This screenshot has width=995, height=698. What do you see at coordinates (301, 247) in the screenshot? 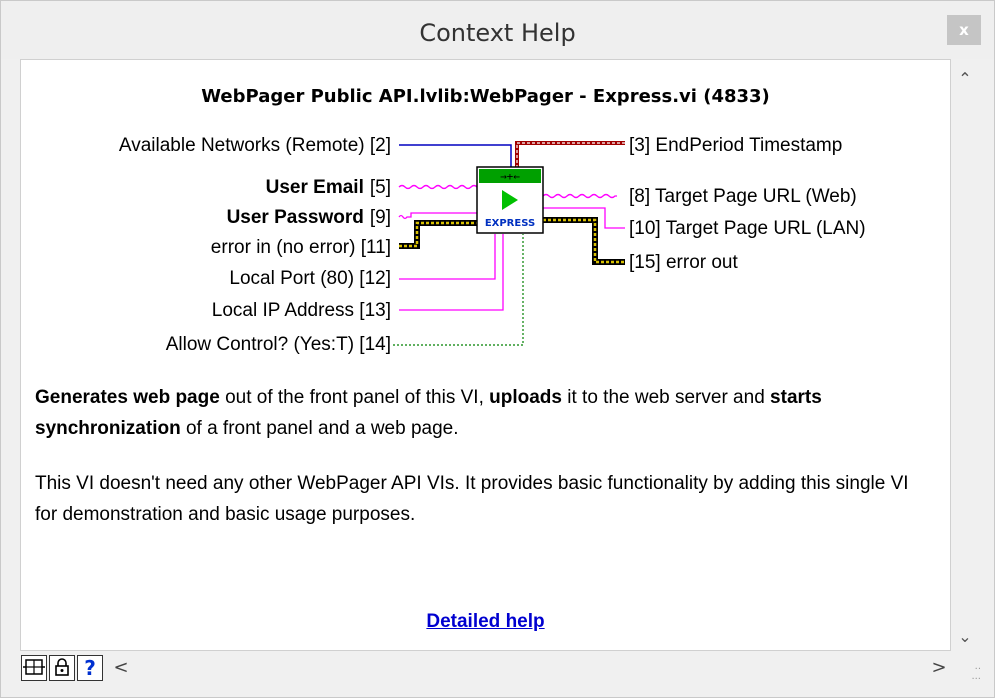
I see `input-label-error-in: error in (no error) [11]` at bounding box center [301, 247].